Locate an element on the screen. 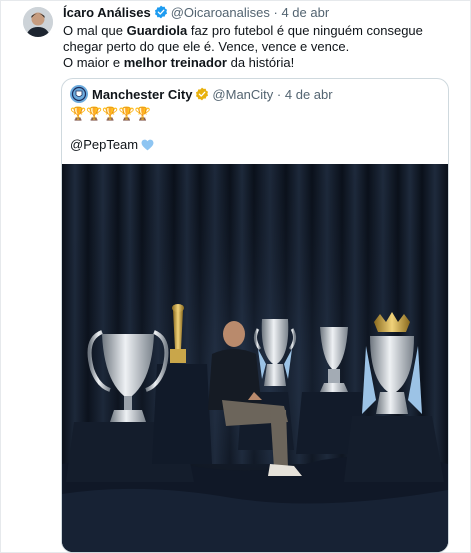 The width and height of the screenshot is (471, 553). trophy-emojis: 🏆🏆🏆🏆🏆 is located at coordinates (110, 113).